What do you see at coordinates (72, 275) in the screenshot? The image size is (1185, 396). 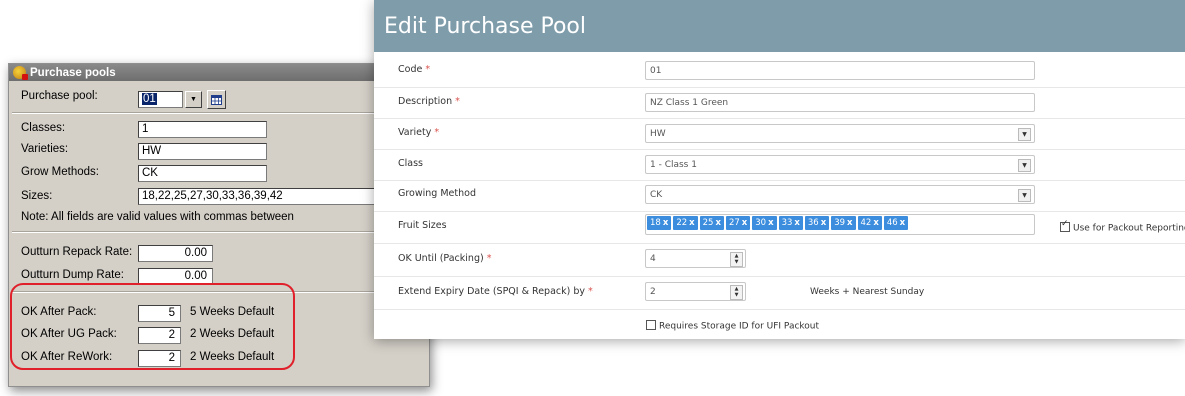 I see `outturn-dump-label: Outturn Dump Rate:` at bounding box center [72, 275].